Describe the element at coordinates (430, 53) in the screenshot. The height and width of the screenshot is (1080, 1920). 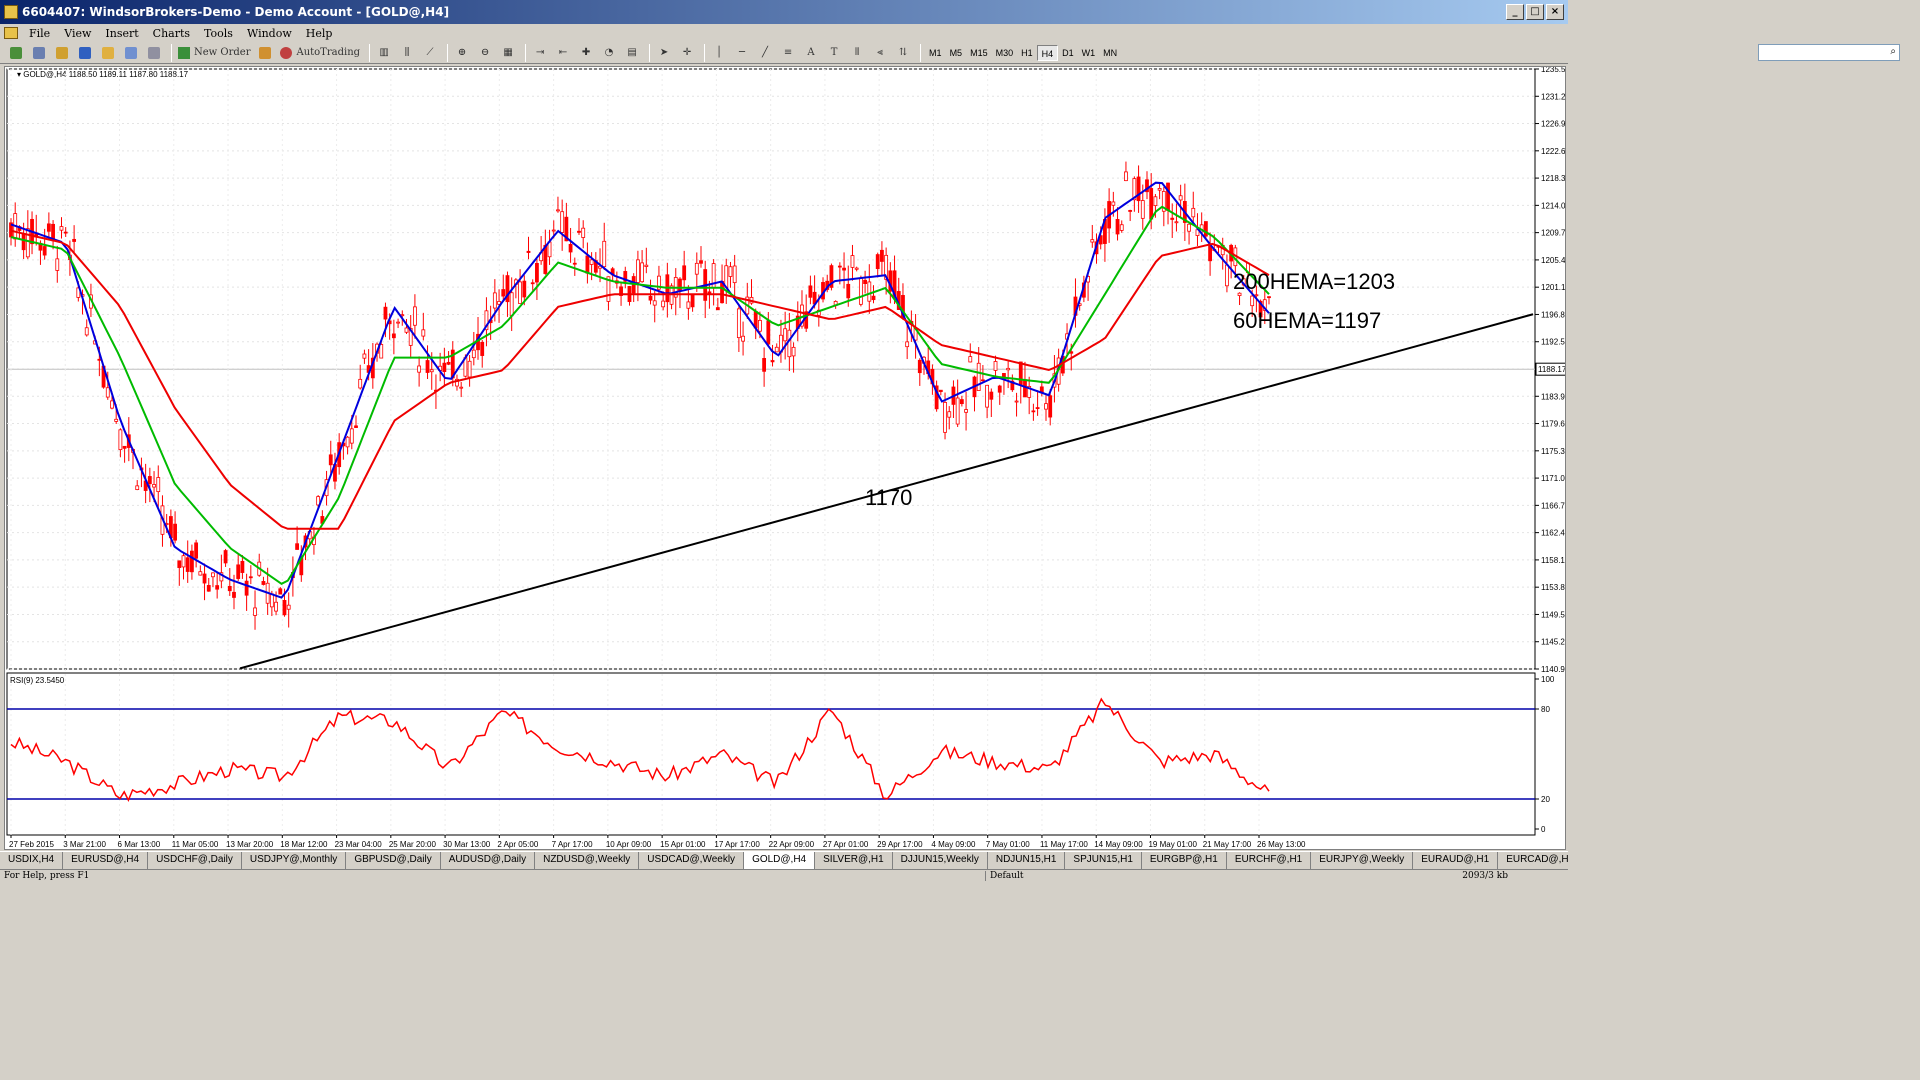
I see `line-chart-icon: ⟋` at that location.